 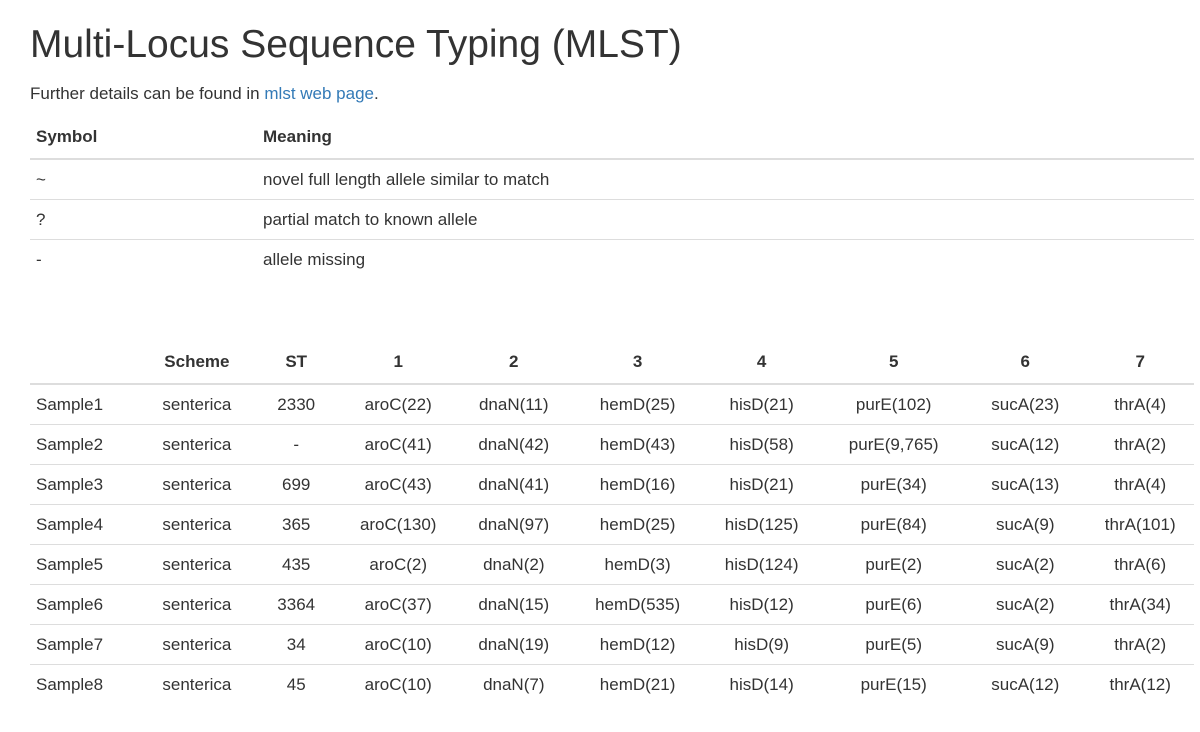 I want to click on st-cell: 435, so click(x=296, y=564).